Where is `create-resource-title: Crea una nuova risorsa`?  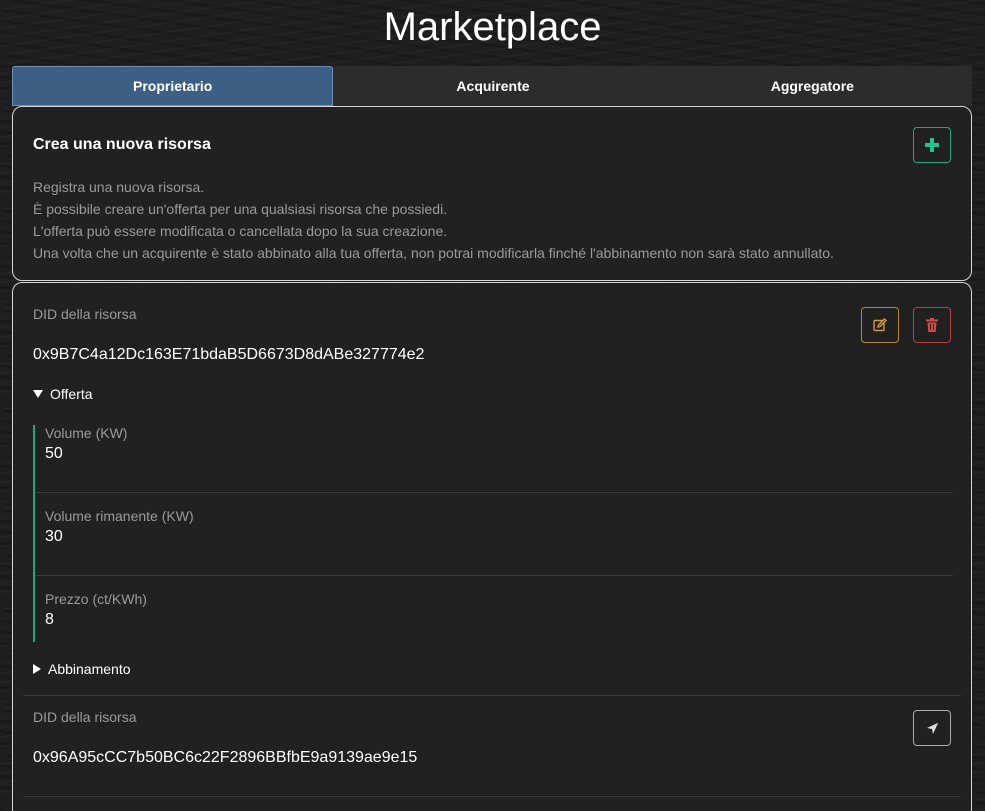
create-resource-title: Crea una nuova risorsa is located at coordinates (122, 144).